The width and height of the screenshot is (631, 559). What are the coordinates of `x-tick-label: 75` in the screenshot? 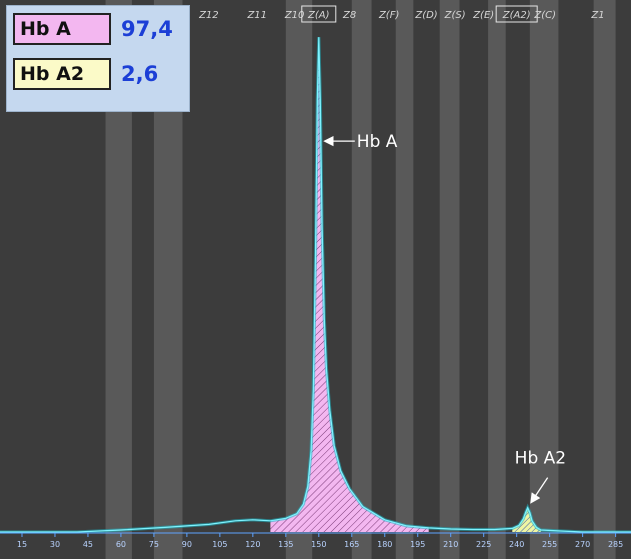 It's located at (154, 544).